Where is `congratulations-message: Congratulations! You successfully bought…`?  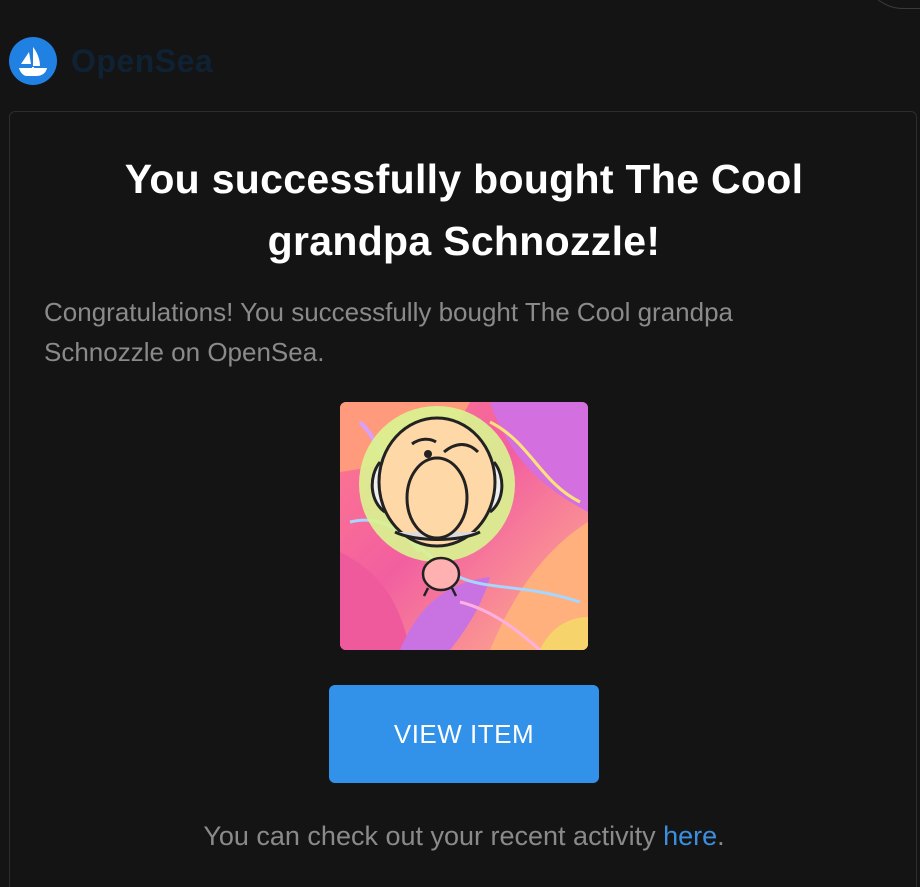
congratulations-message: Congratulations! You successfully bought… is located at coordinates (454, 332).